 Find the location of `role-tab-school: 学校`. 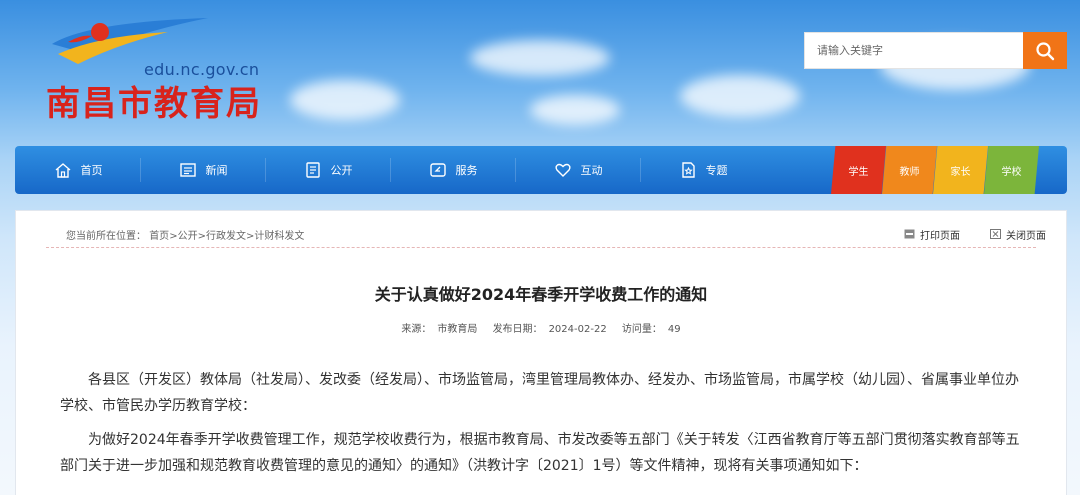

role-tab-school: 学校 is located at coordinates (1011, 170).